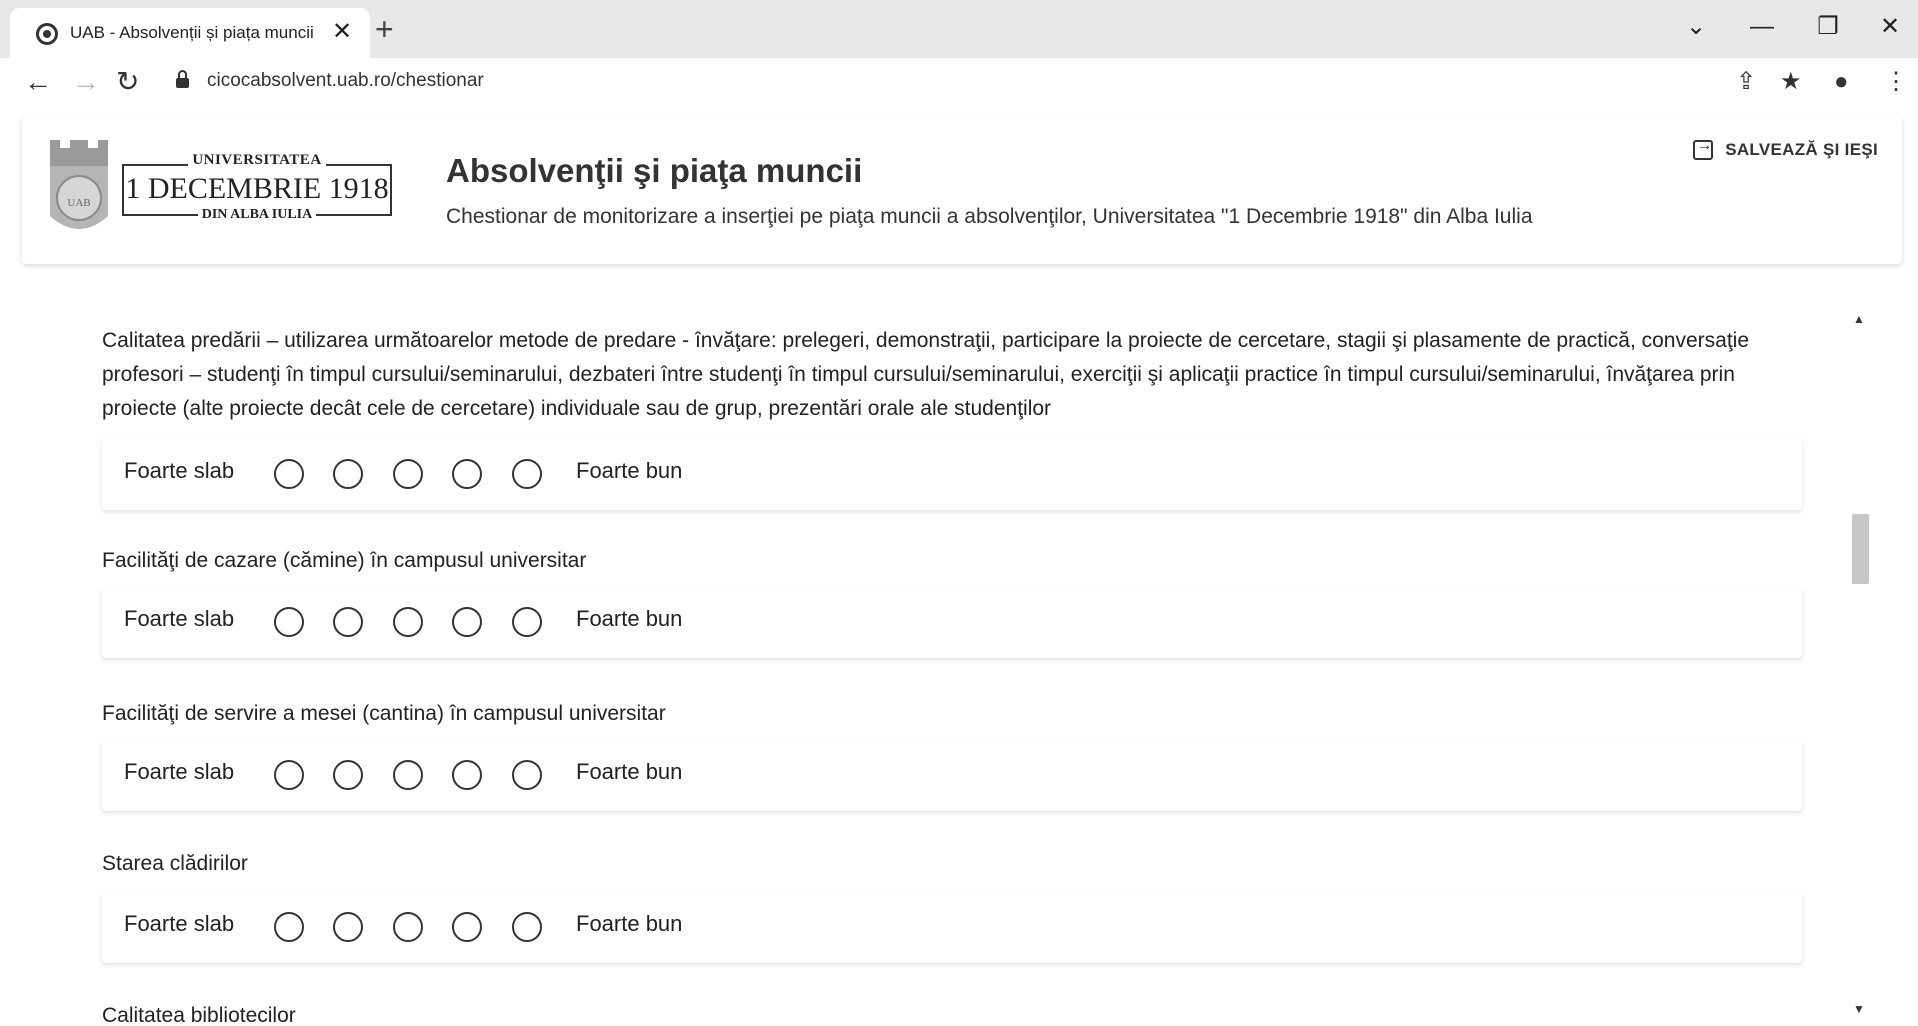 The height and width of the screenshot is (1026, 1918). What do you see at coordinates (345, 81) in the screenshot?
I see `address-bar: cicocabsolvent.uab.ro/chestionar` at bounding box center [345, 81].